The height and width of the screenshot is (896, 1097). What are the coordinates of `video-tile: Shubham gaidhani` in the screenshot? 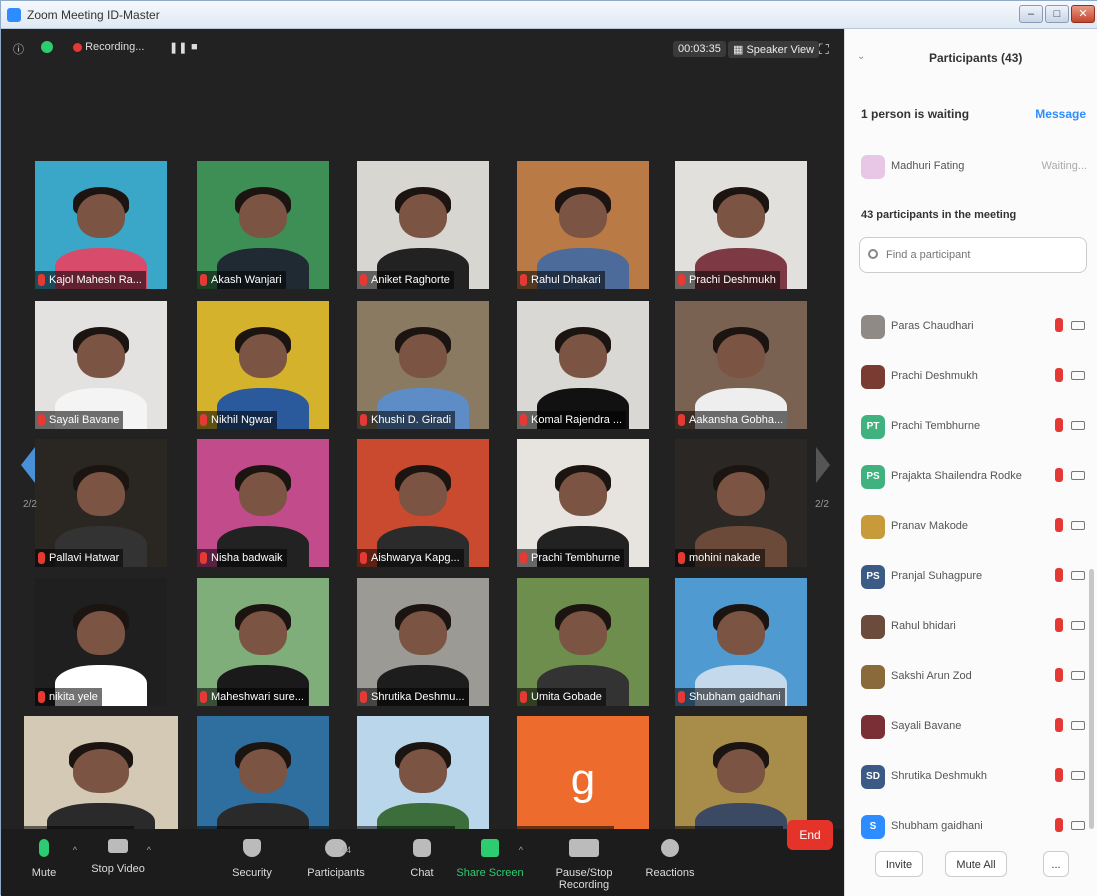 It's located at (741, 642).